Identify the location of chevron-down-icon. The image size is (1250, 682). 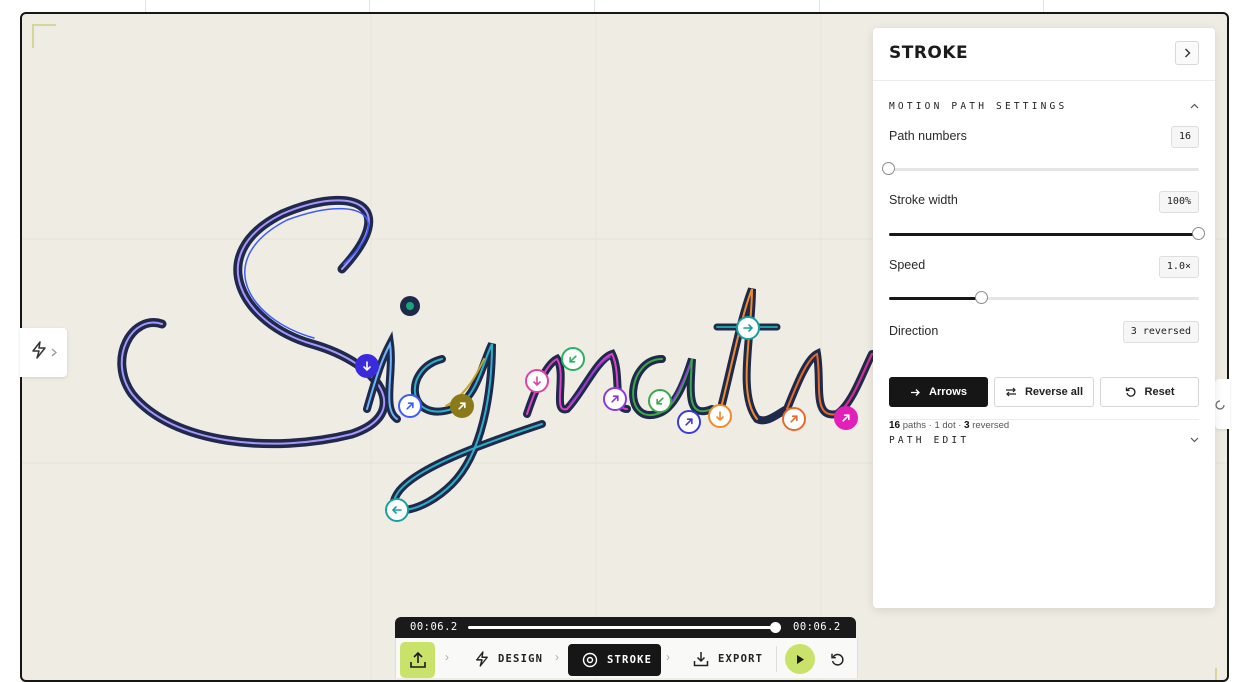
(1194, 440).